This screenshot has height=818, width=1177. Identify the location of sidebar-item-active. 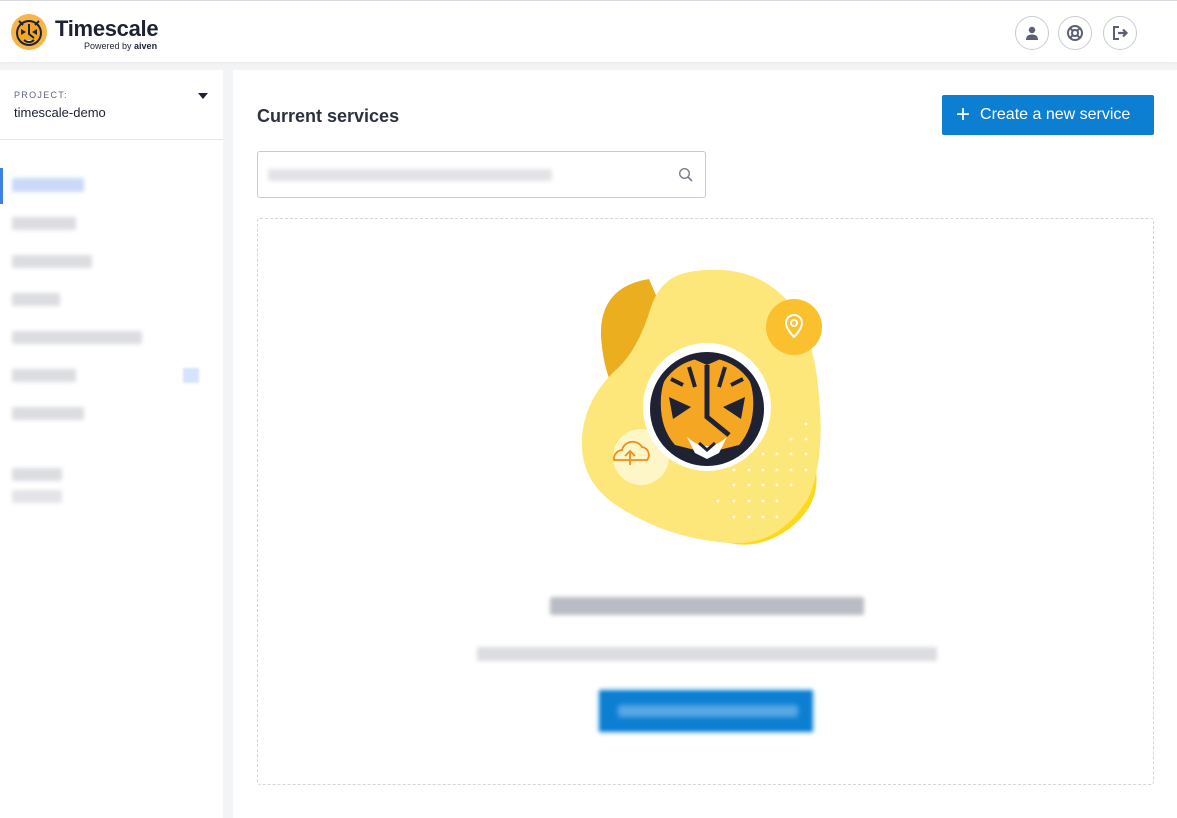
(111, 186).